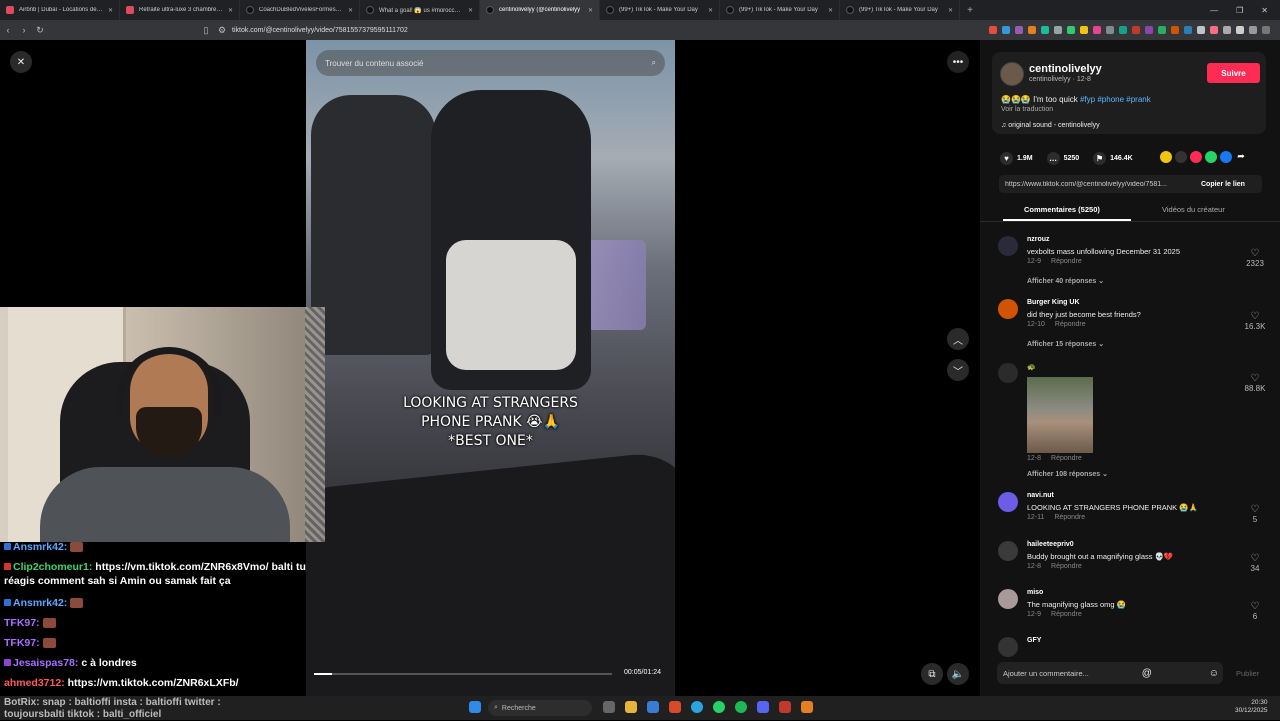 The width and height of the screenshot is (1280, 721). What do you see at coordinates (1196, 157) in the screenshot?
I see `send-icon` at bounding box center [1196, 157].